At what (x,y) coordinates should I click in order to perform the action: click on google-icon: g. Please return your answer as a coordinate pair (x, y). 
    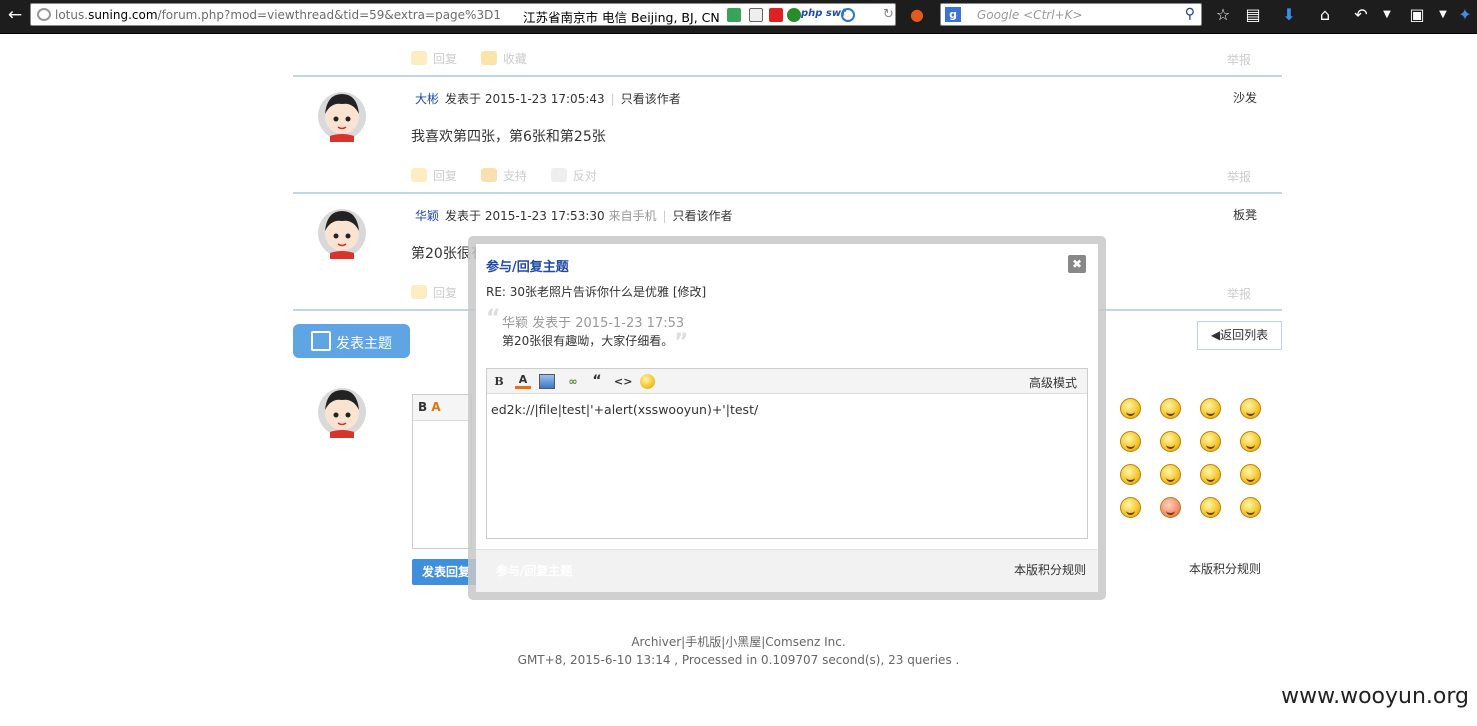
    Looking at the image, I should click on (953, 14).